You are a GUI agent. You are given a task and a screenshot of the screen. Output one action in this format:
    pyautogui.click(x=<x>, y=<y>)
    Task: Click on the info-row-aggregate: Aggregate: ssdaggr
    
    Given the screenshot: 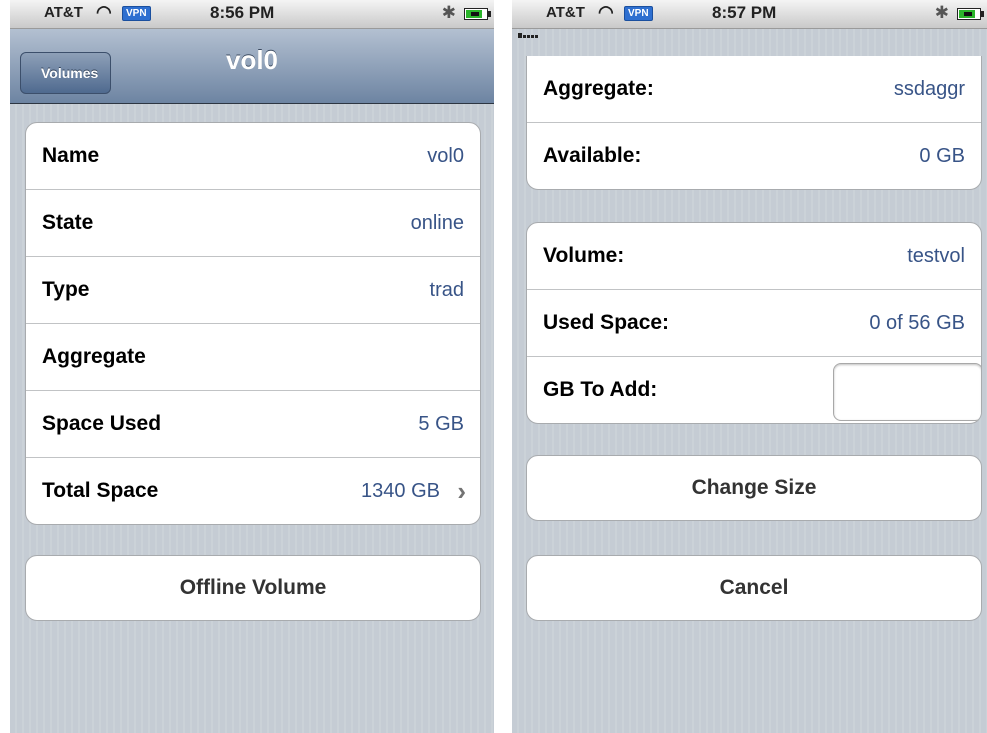 What is the action you would take?
    pyautogui.click(x=754, y=89)
    